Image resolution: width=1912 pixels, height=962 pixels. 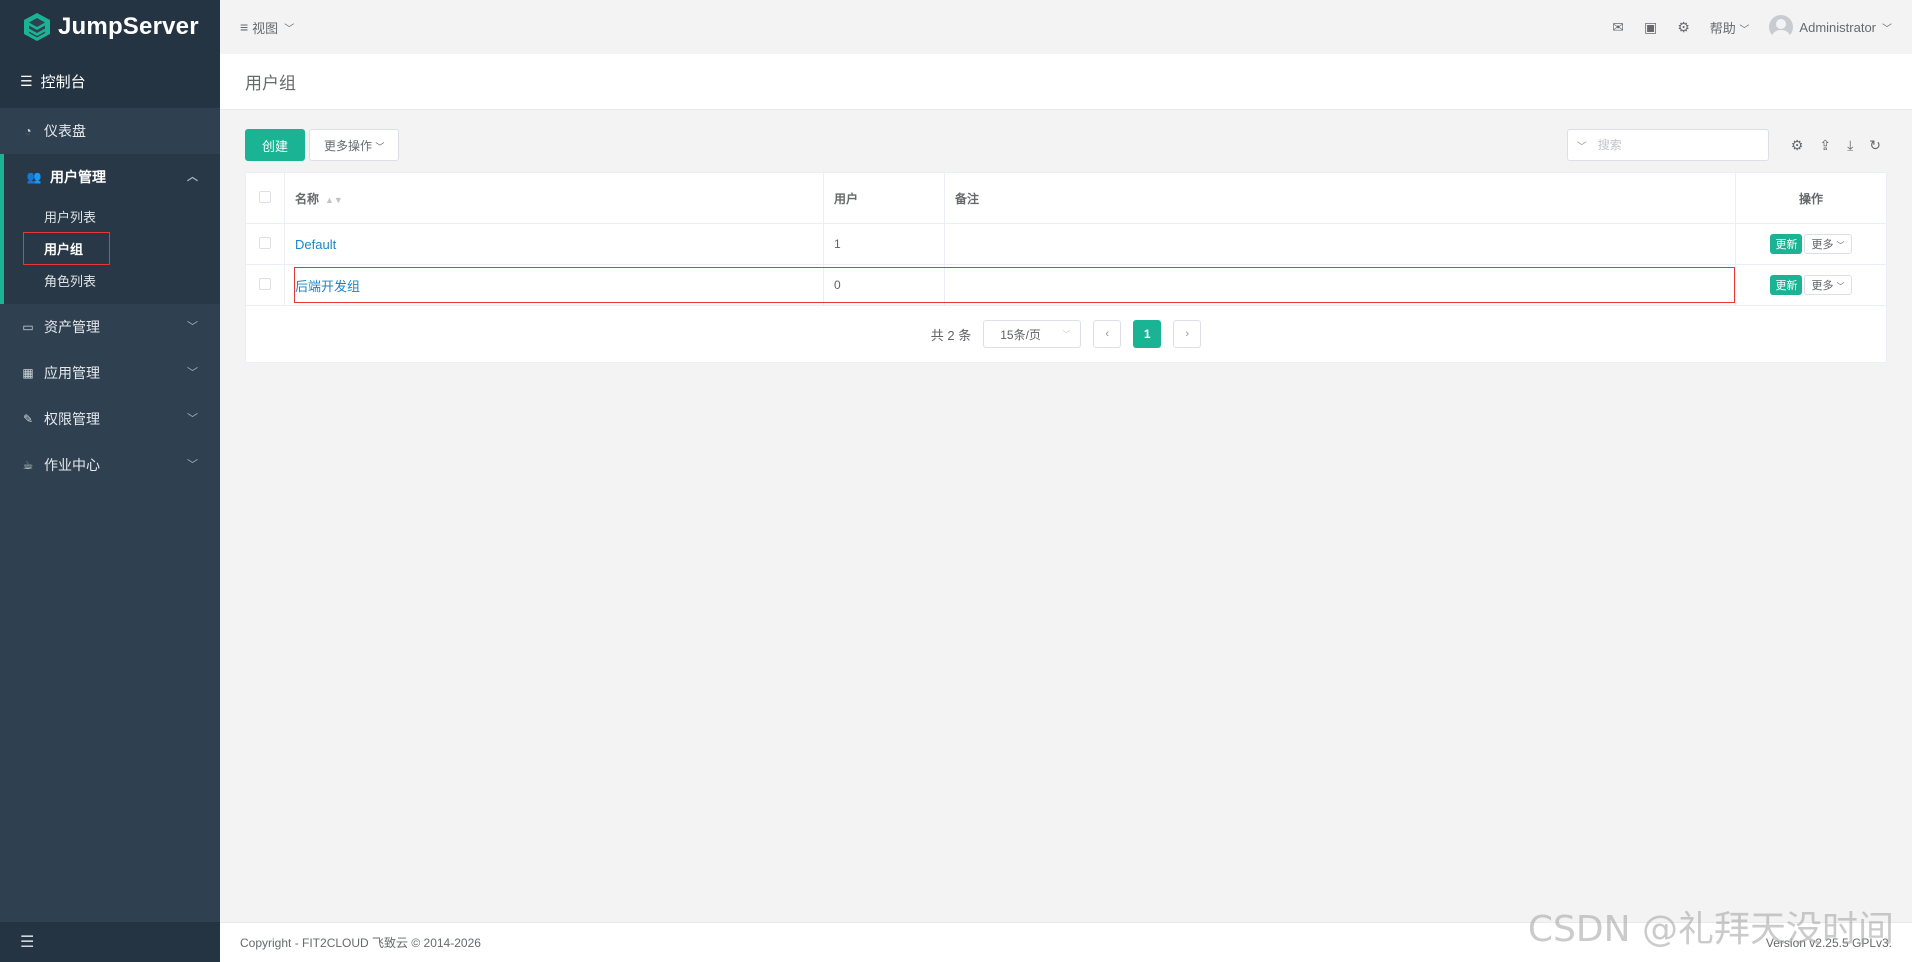 I want to click on chevron-left-icon: ‹, so click(x=1107, y=334).